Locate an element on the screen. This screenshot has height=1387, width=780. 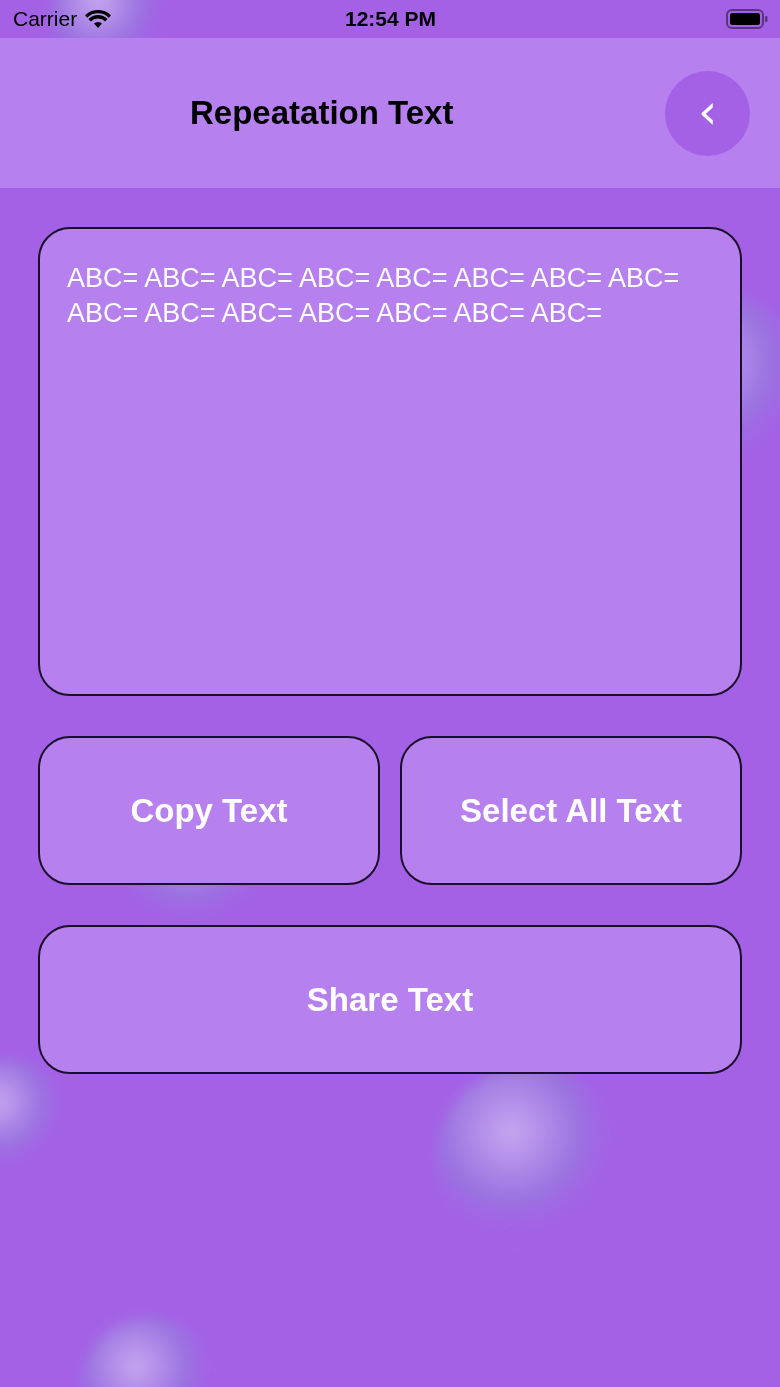
action-button: Select All Text is located at coordinates (571, 810).